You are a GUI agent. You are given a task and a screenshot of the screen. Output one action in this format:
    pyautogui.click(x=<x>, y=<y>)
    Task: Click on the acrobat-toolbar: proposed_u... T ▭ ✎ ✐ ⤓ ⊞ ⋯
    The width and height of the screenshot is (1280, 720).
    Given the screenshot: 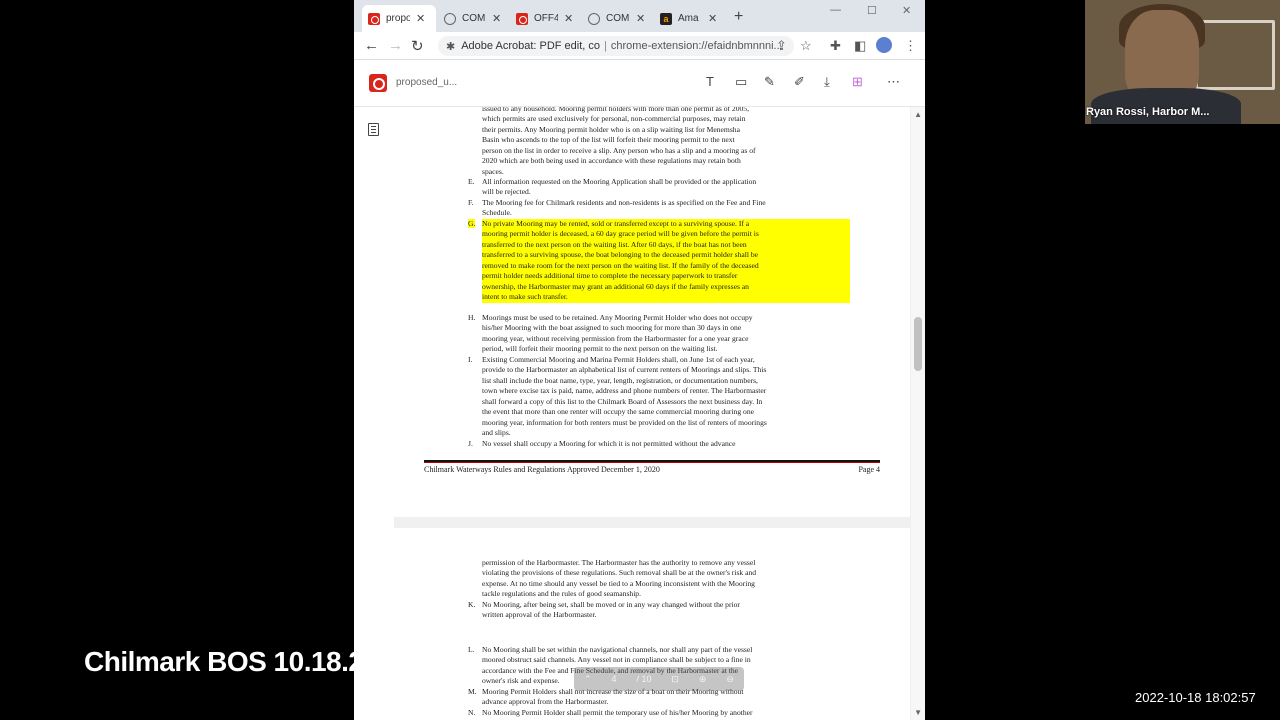 What is the action you would take?
    pyautogui.click(x=639, y=83)
    